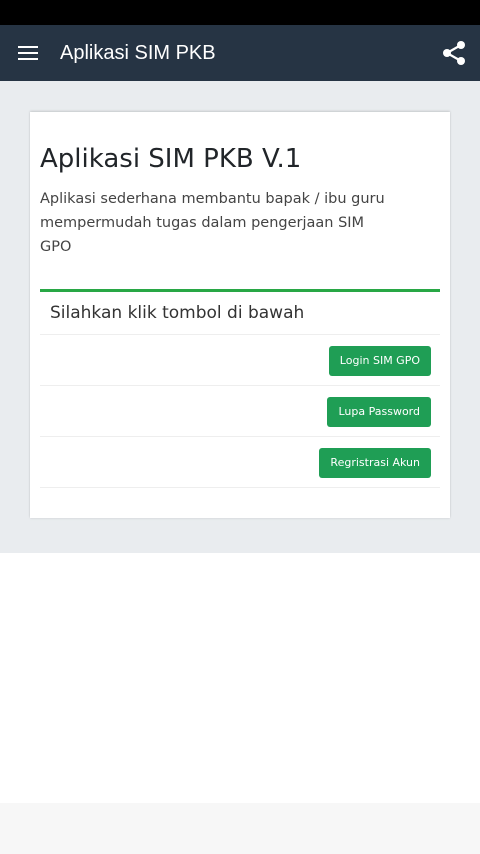  I want to click on share-button, so click(454, 53).